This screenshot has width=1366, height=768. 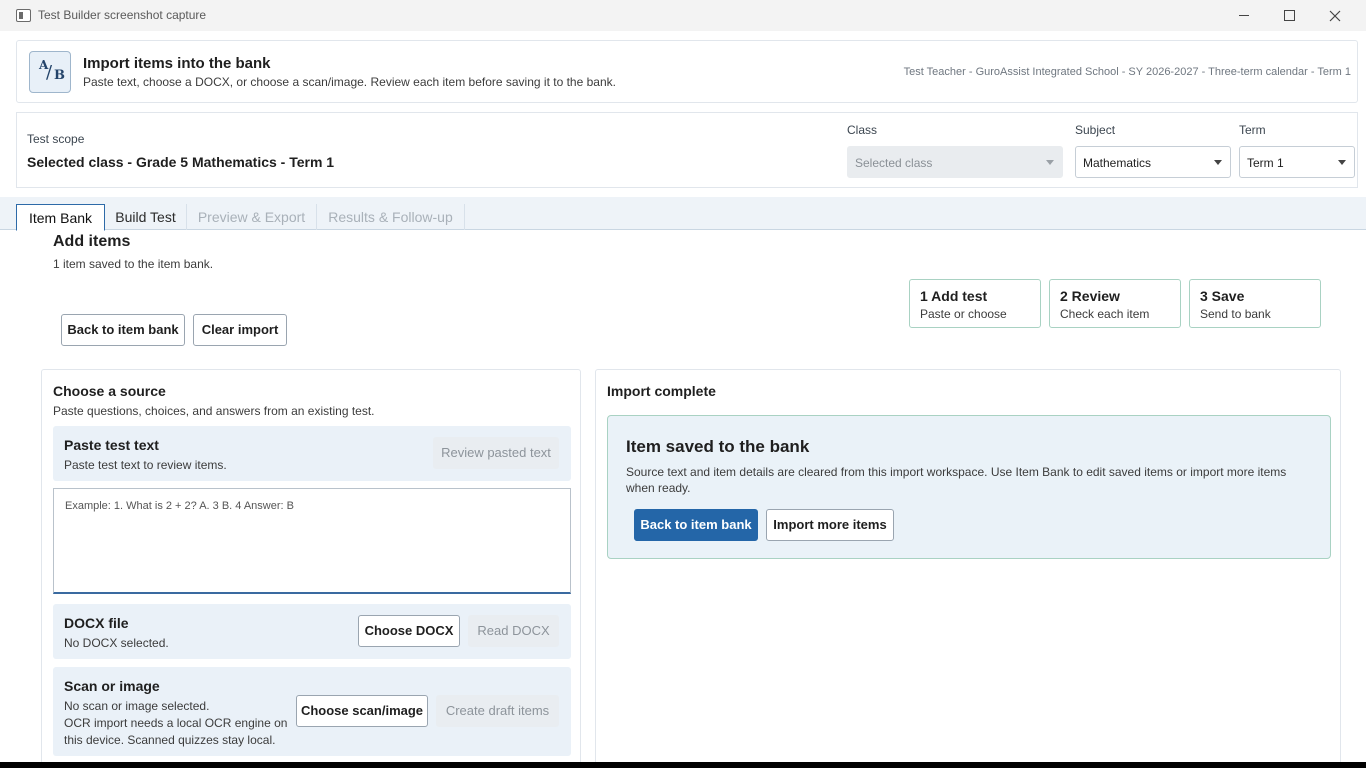 What do you see at coordinates (1117, 163) in the screenshot?
I see `subject-select-value: Mathematics` at bounding box center [1117, 163].